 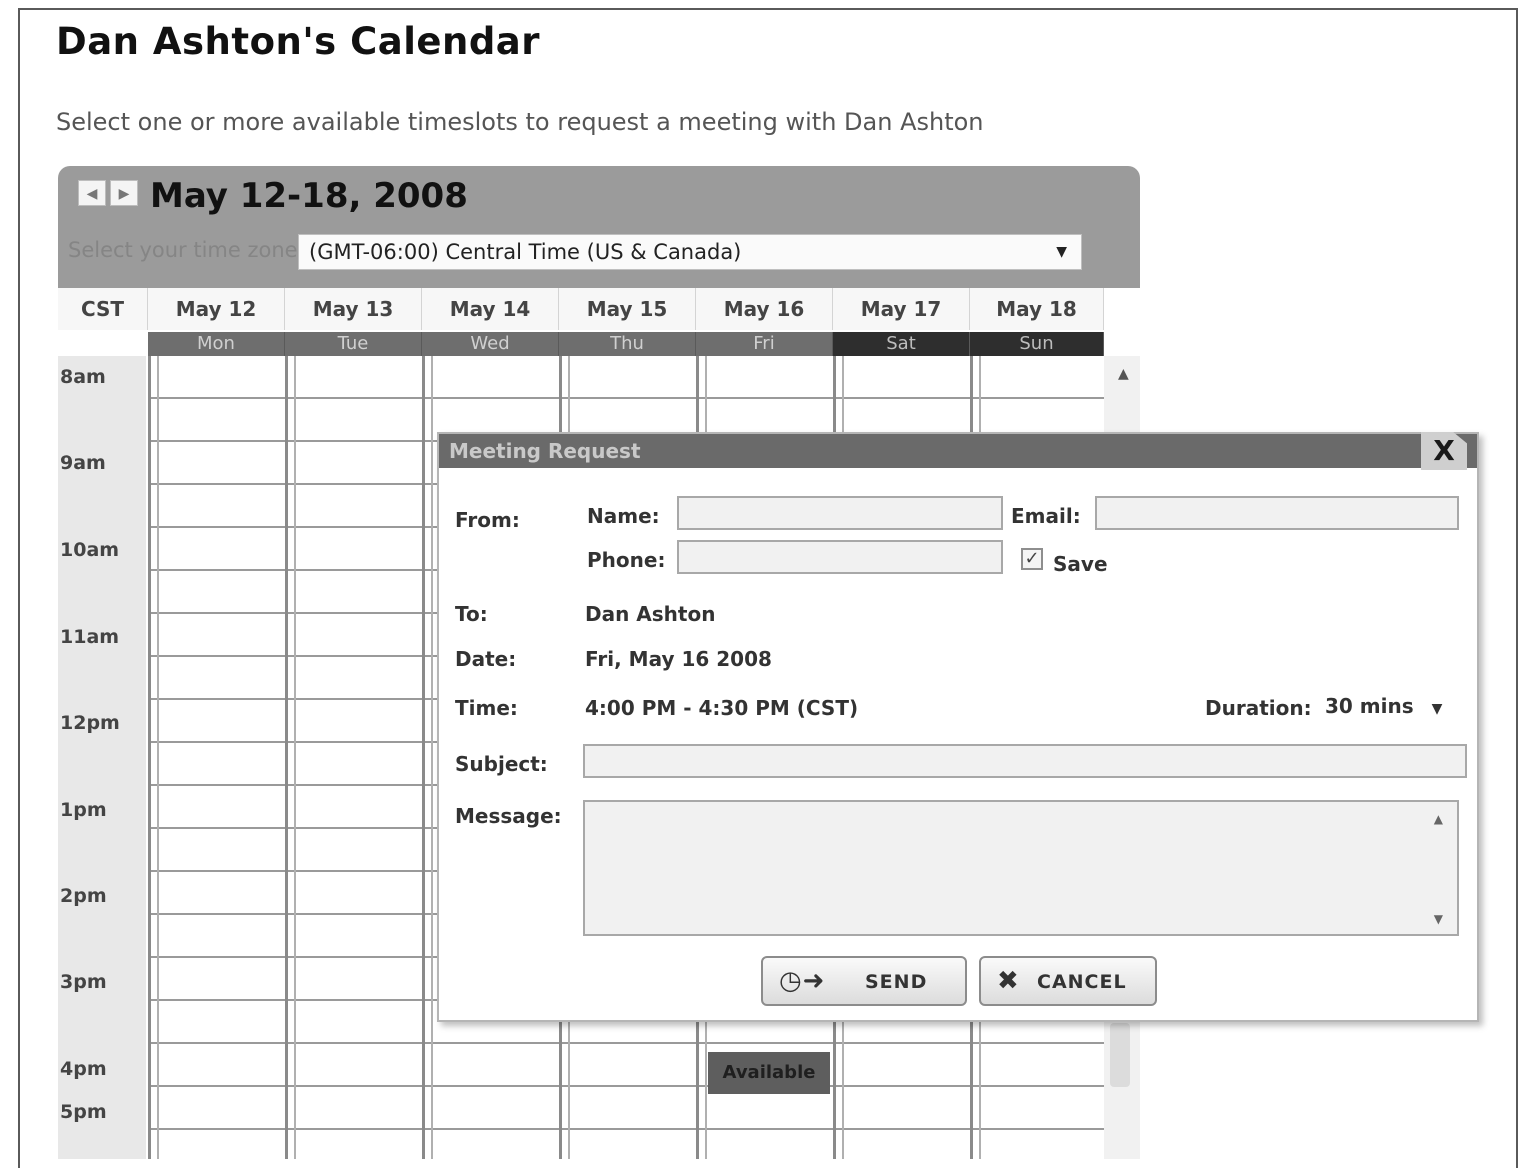 I want to click on time-label: 11am, so click(x=90, y=637).